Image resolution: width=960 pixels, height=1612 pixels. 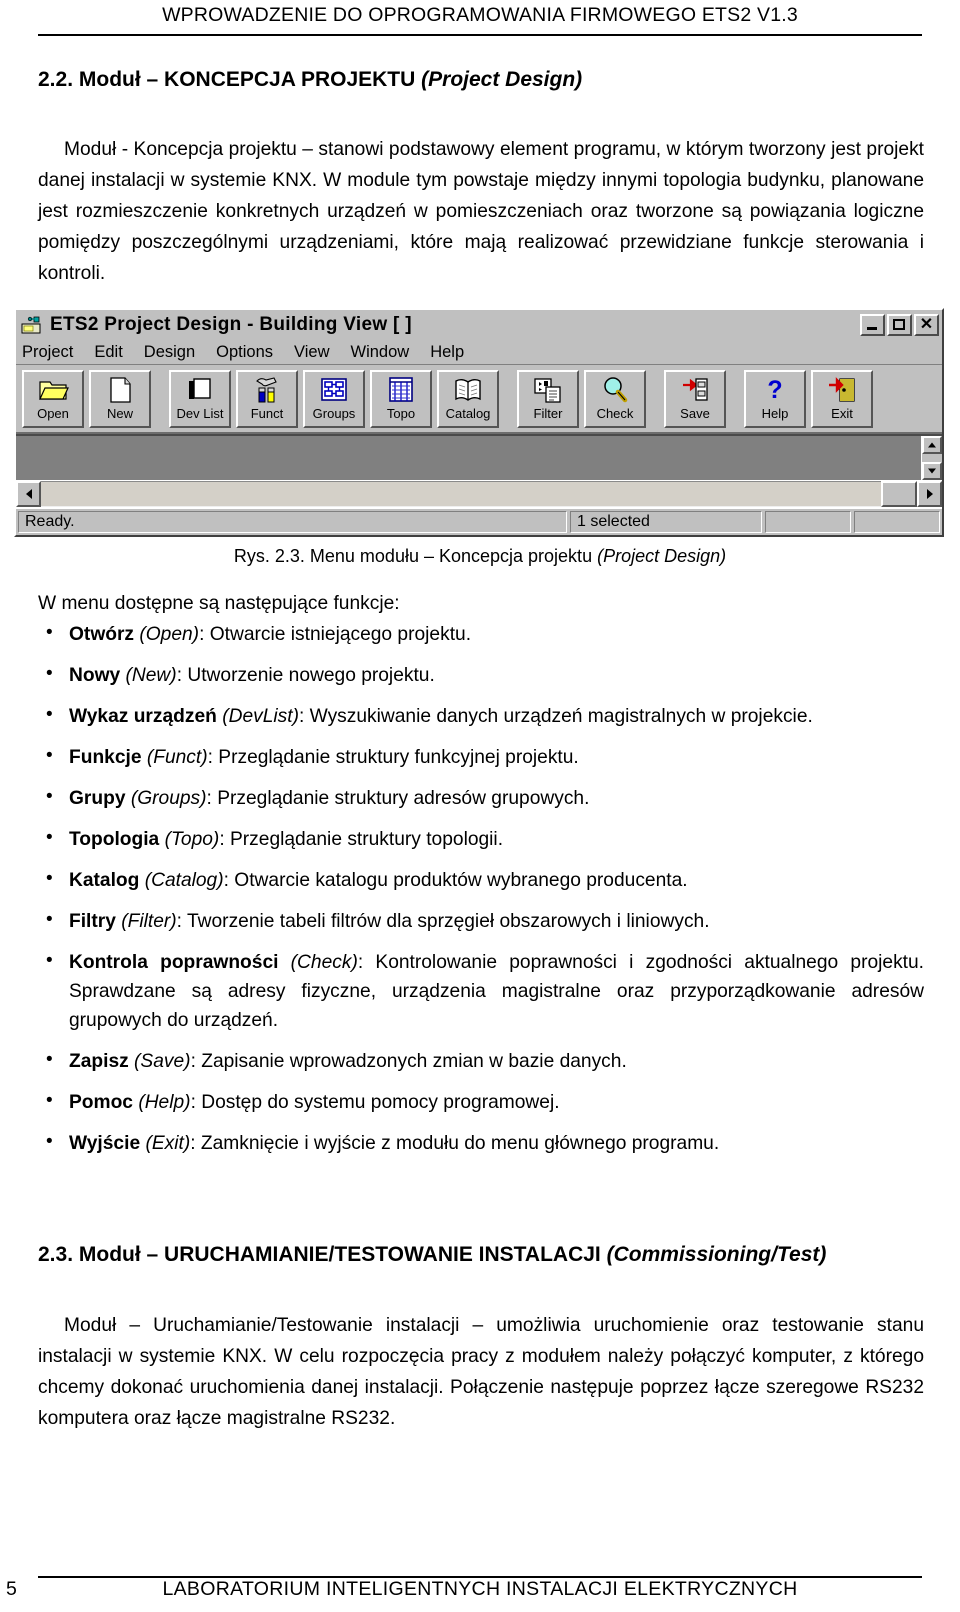 What do you see at coordinates (932, 445) in the screenshot?
I see `scroll-up-button` at bounding box center [932, 445].